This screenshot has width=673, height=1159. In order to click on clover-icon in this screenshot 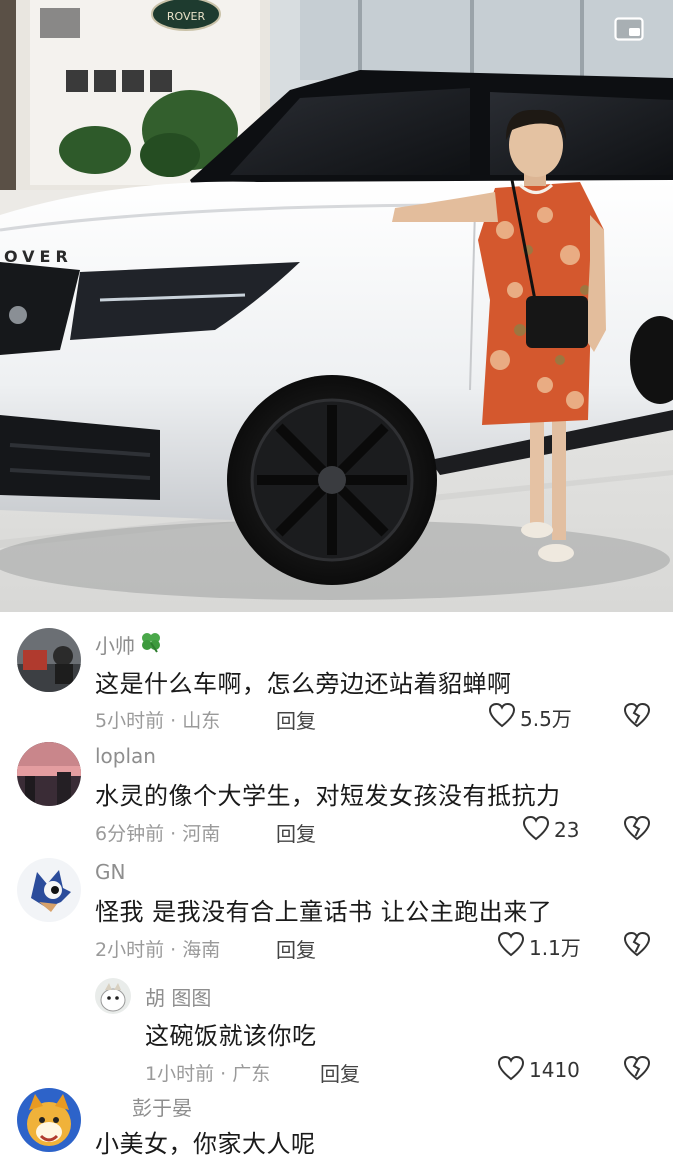, I will do `click(151, 644)`.